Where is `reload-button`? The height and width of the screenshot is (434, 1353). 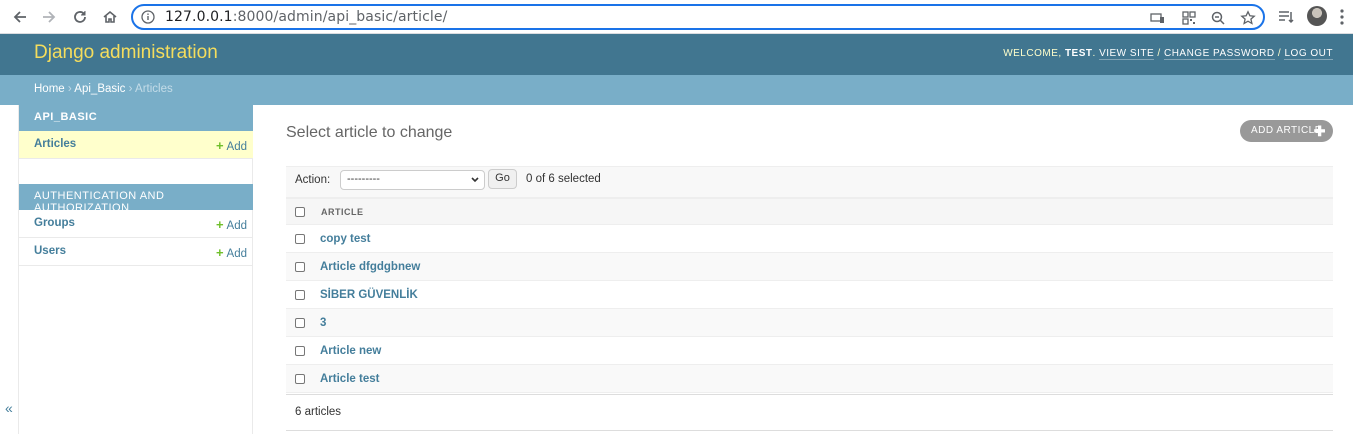
reload-button is located at coordinates (80, 17).